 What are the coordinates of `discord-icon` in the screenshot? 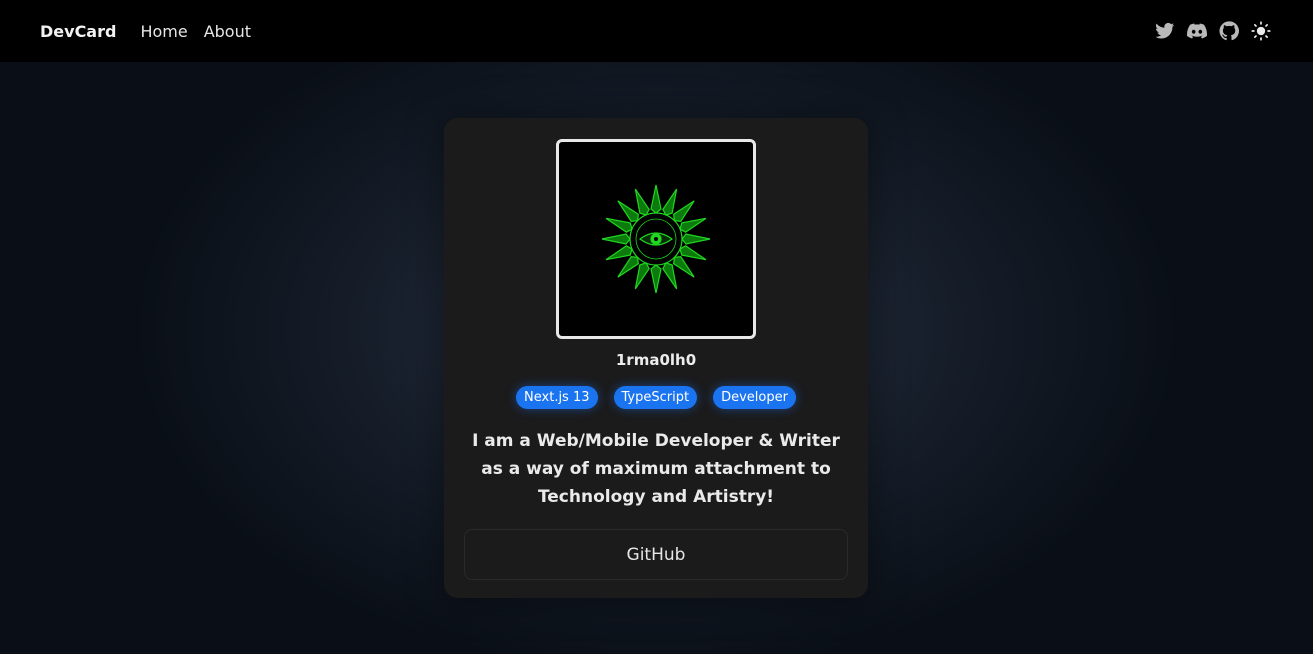 It's located at (1197, 31).